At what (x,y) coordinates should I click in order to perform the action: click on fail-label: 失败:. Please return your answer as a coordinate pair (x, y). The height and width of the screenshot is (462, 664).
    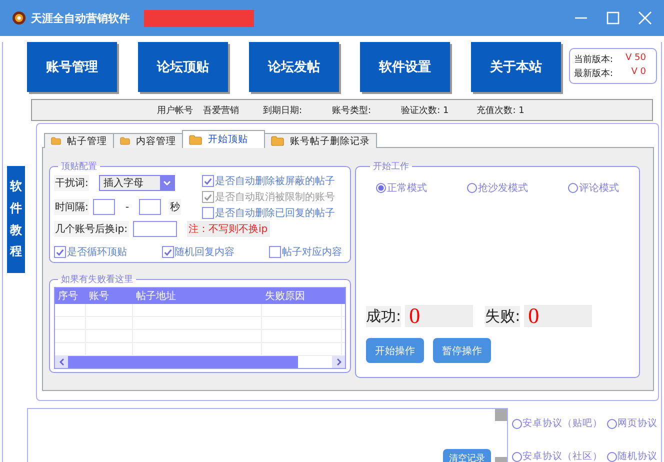
    Looking at the image, I should click on (502, 316).